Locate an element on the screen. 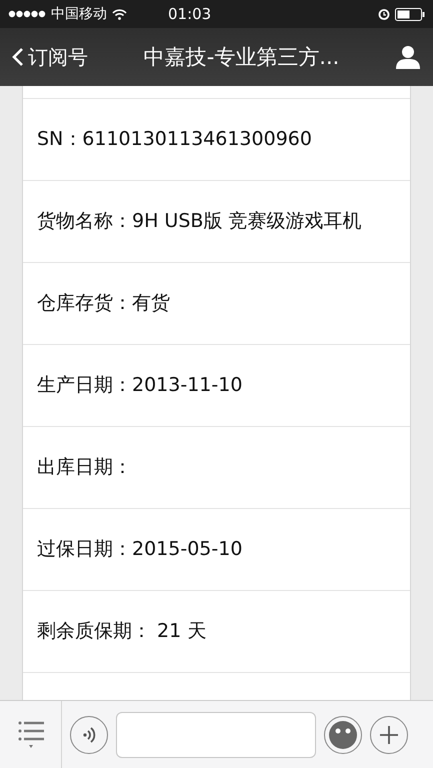  info-text: SN：6110130113461300960 is located at coordinates (174, 139).